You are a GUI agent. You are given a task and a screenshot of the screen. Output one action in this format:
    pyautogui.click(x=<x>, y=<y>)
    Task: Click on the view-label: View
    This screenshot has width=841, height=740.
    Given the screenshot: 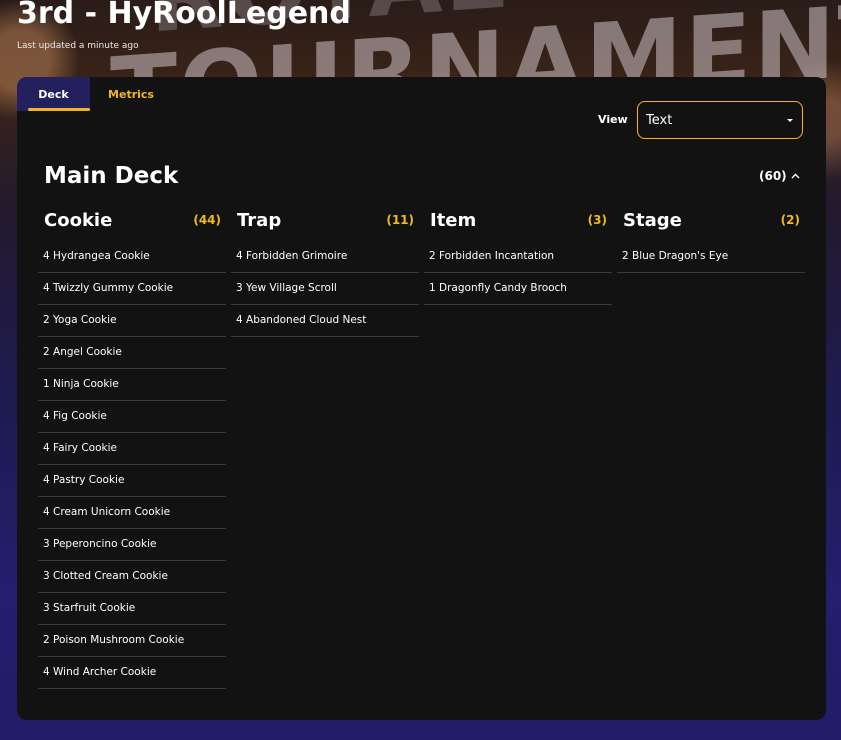 What is the action you would take?
    pyautogui.click(x=613, y=119)
    